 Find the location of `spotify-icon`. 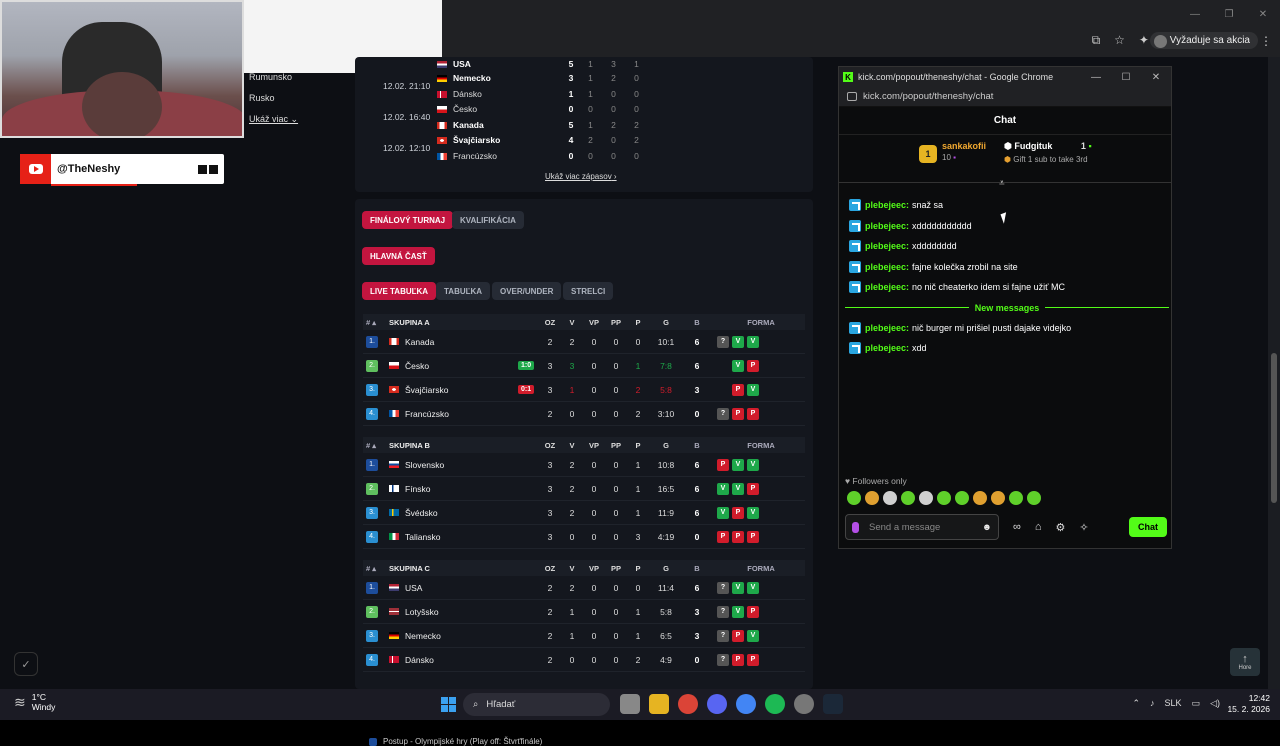

spotify-icon is located at coordinates (775, 704).